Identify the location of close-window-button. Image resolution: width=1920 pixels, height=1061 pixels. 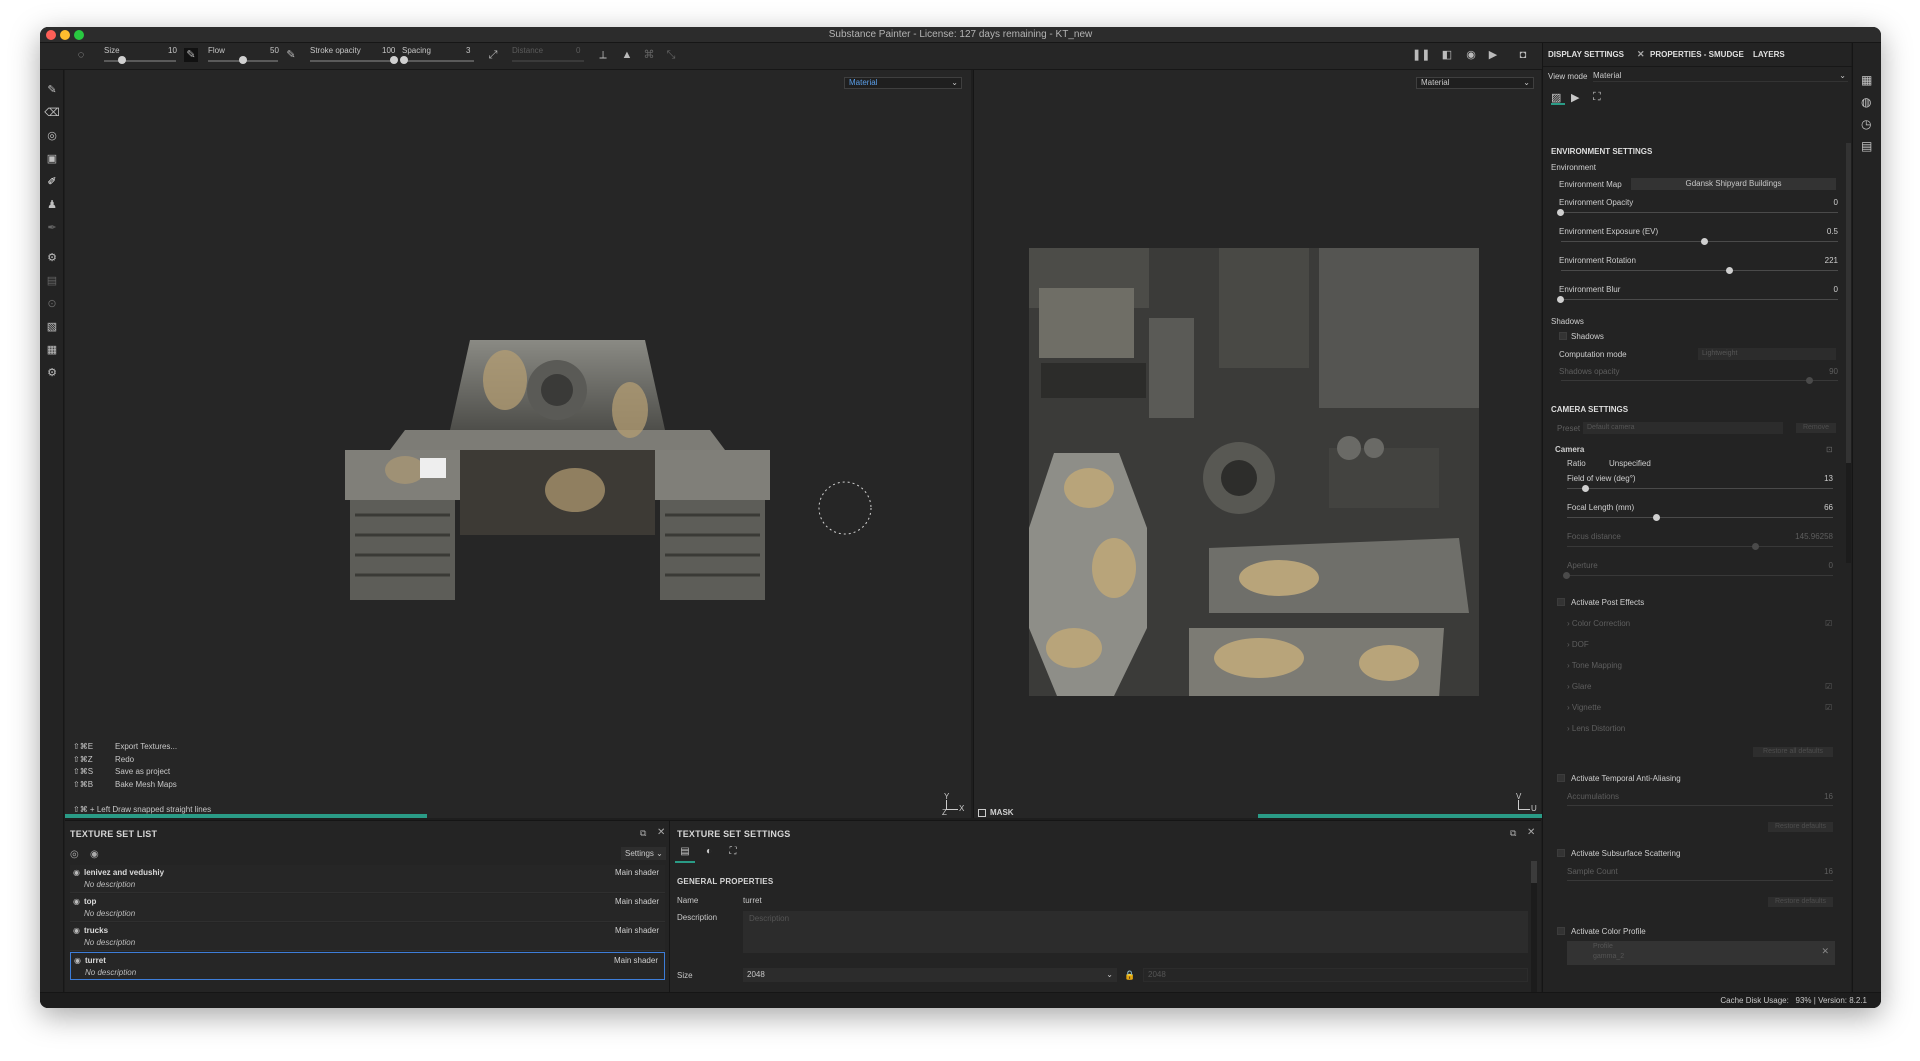
(51, 35).